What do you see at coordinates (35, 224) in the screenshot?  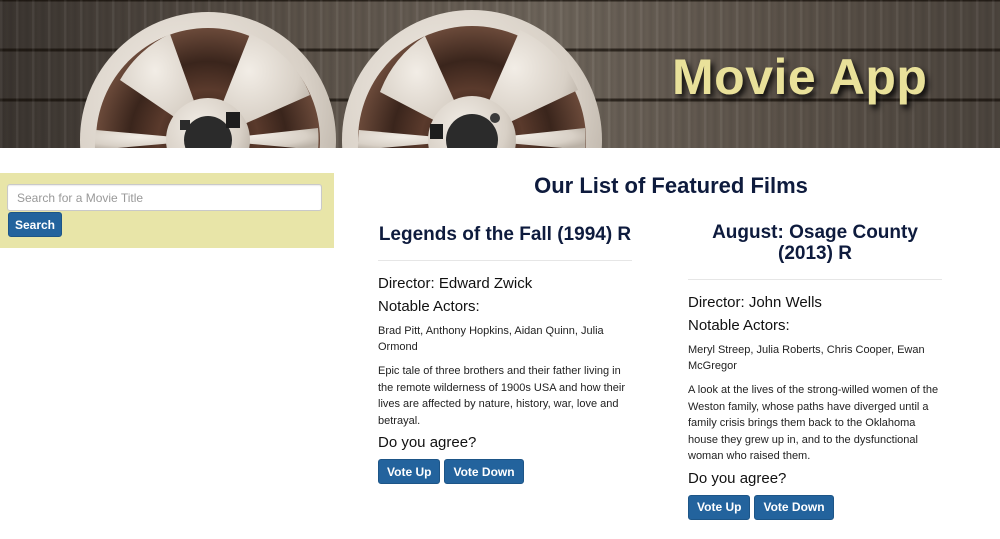 I see `search-button: Search` at bounding box center [35, 224].